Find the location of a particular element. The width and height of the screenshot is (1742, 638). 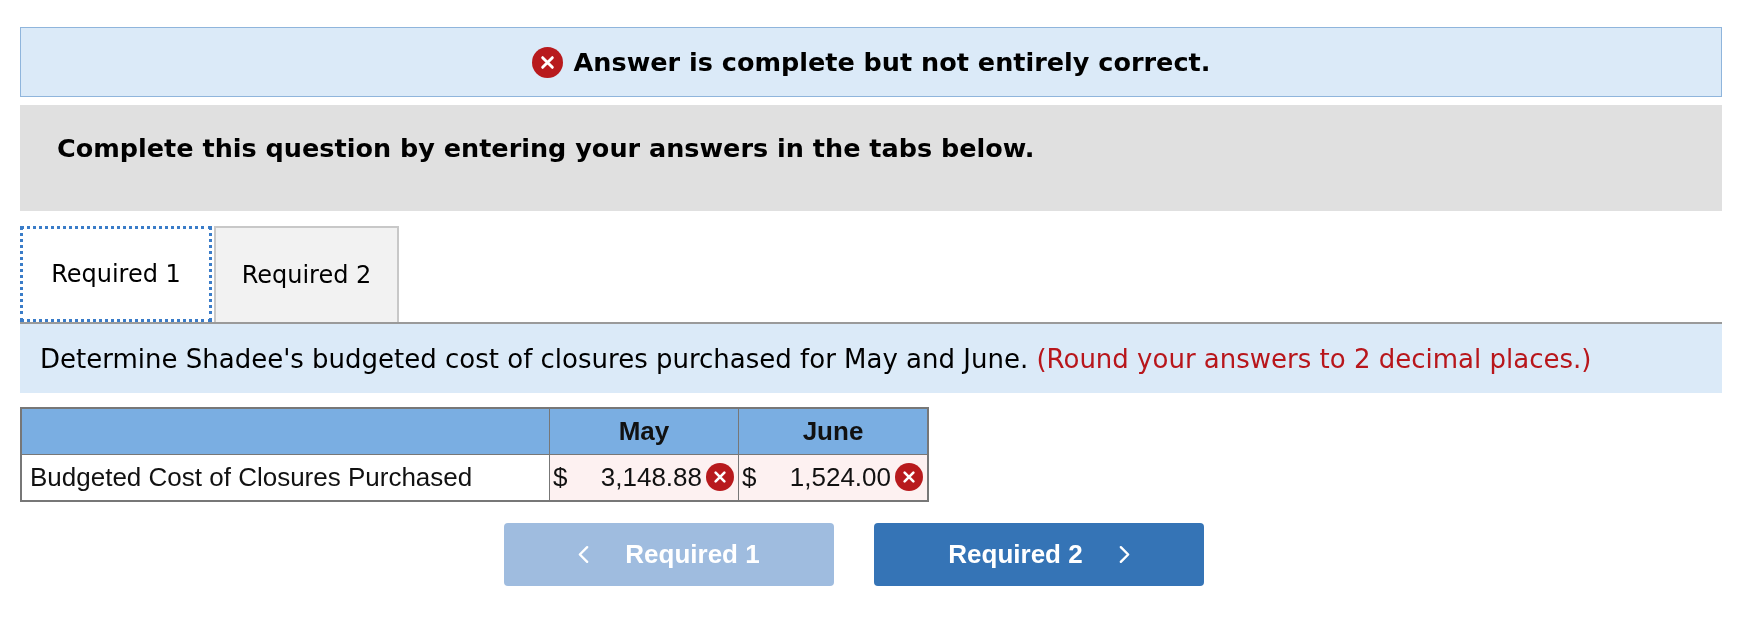

column-header: May is located at coordinates (644, 431).